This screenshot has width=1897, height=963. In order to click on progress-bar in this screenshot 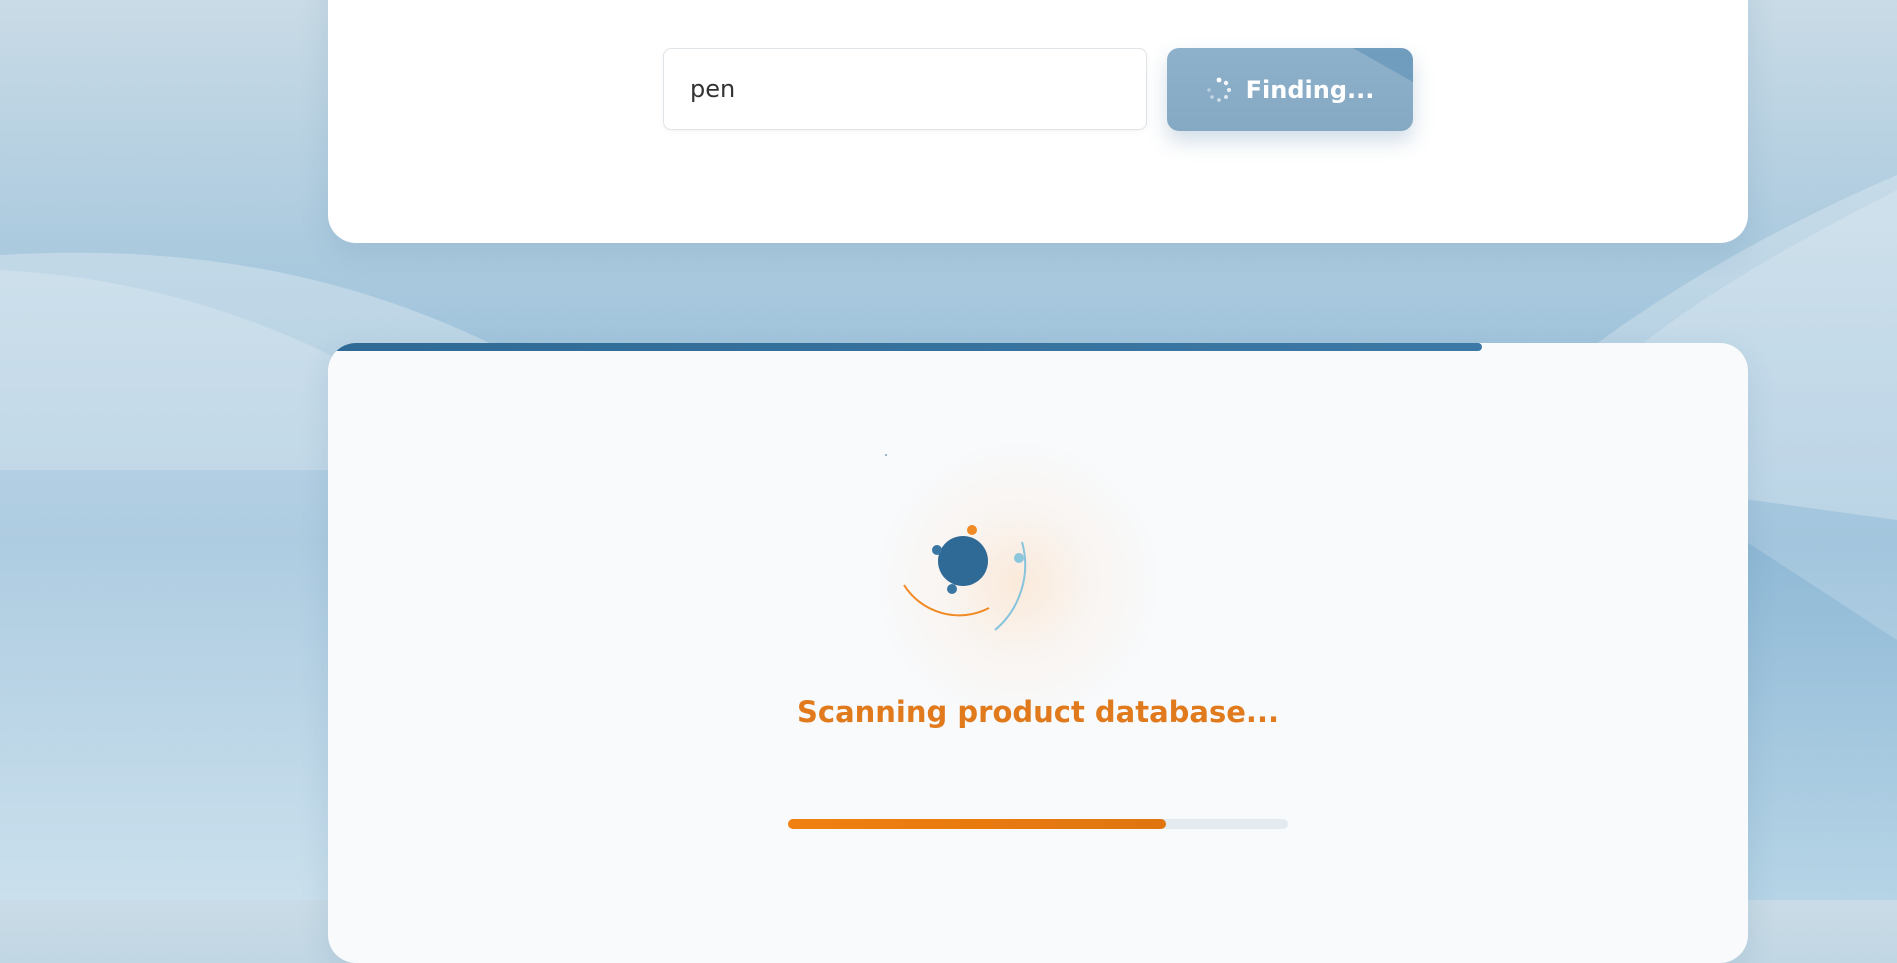, I will do `click(1038, 824)`.